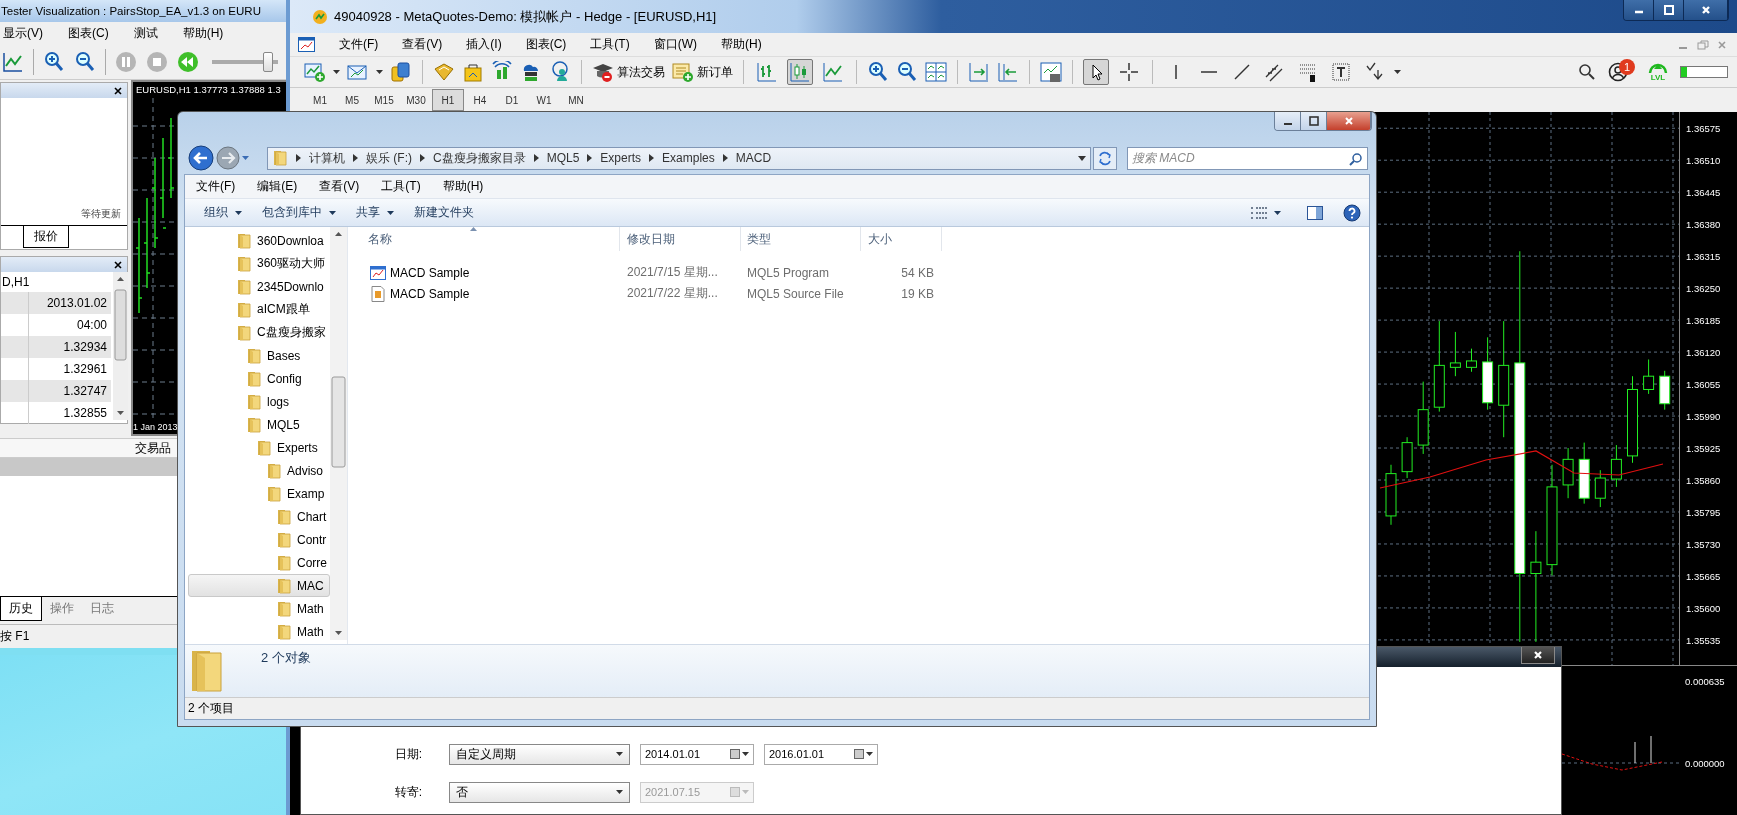  What do you see at coordinates (320, 100) in the screenshot?
I see `timeframe-button: M1` at bounding box center [320, 100].